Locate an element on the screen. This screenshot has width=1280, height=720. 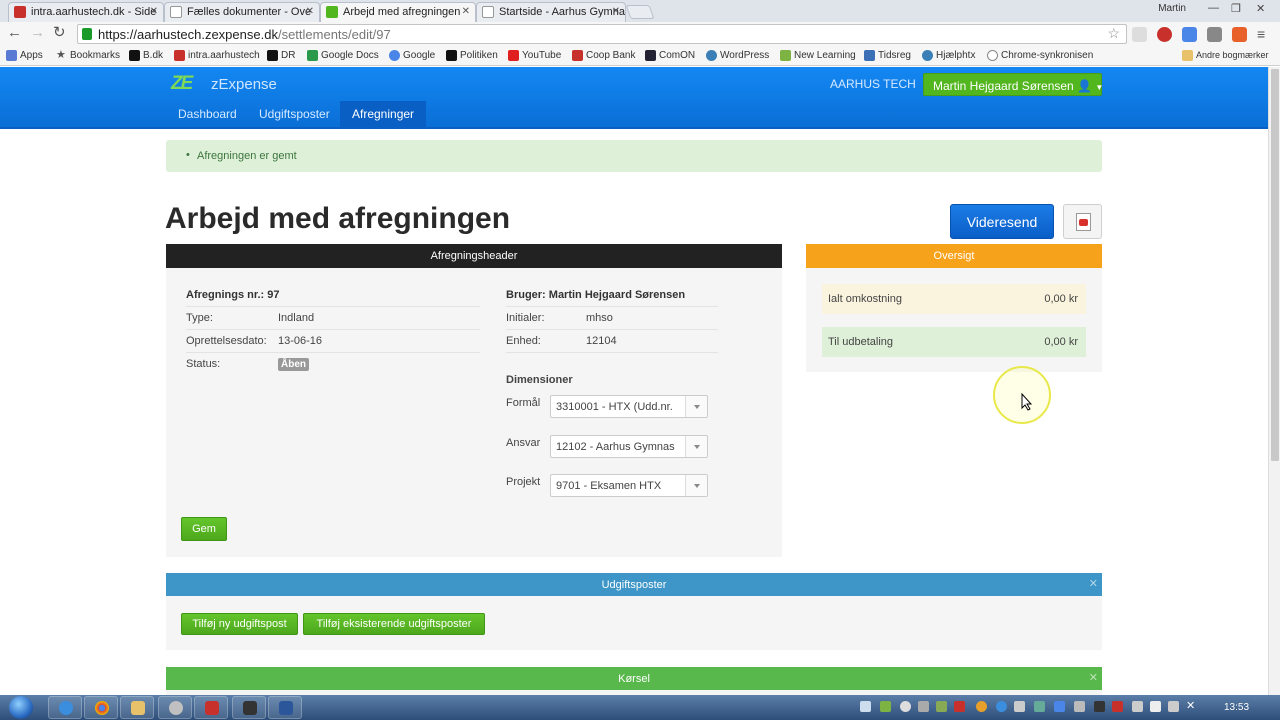
pdf-button is located at coordinates (1082, 221).